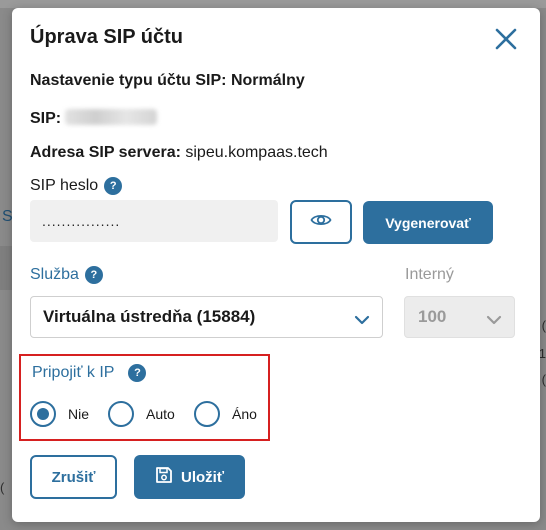 The image size is (546, 530). I want to click on connect-ip-field-label: Pripojiť k IP?, so click(89, 373).